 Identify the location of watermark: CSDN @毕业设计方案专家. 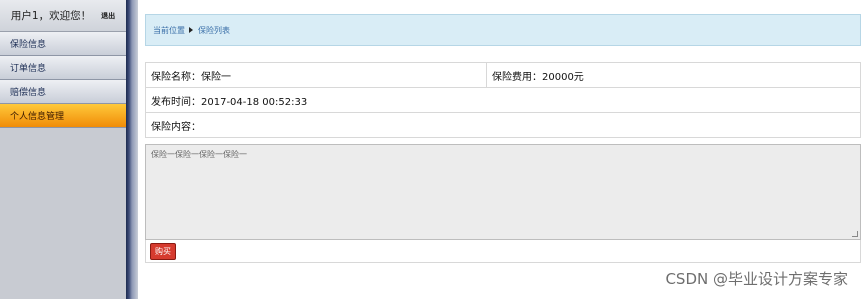
(756, 279).